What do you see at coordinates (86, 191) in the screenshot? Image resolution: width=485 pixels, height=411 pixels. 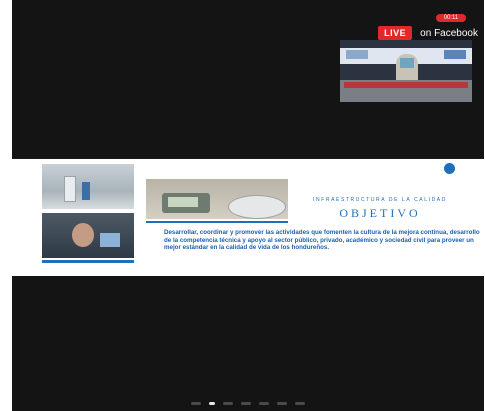 I see `lab-bottle-blue` at bounding box center [86, 191].